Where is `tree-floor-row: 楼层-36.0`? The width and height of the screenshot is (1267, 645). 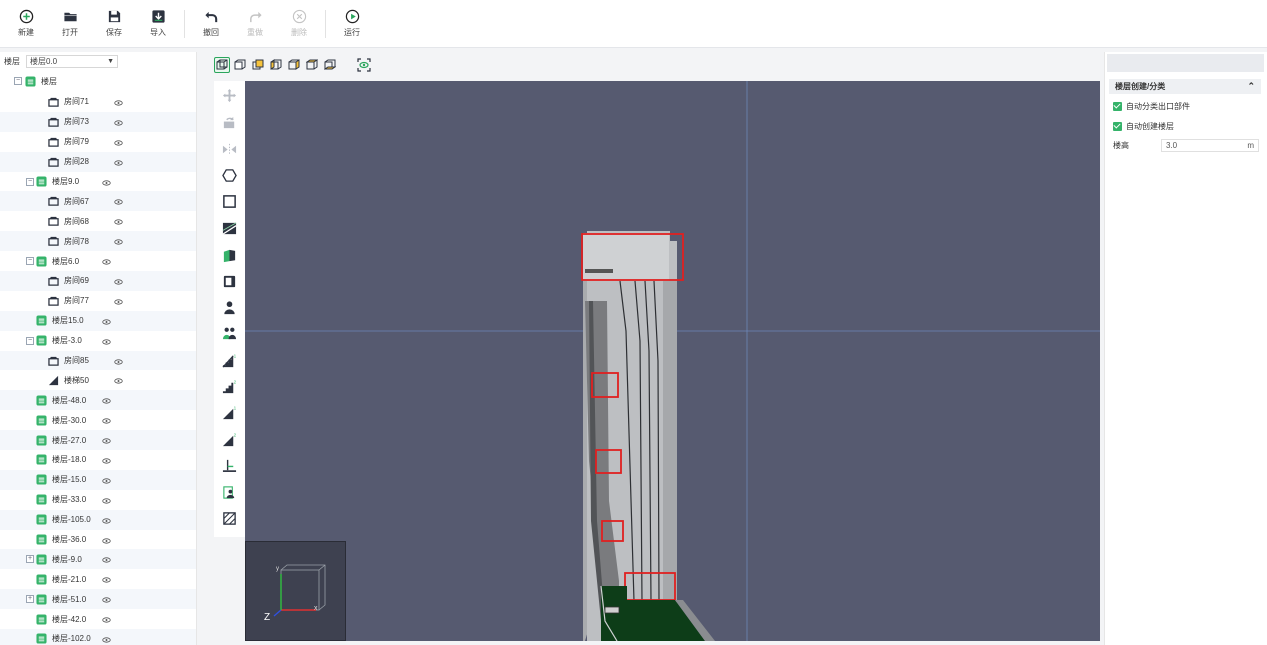
tree-floor-row: 楼层-36.0 is located at coordinates (98, 540).